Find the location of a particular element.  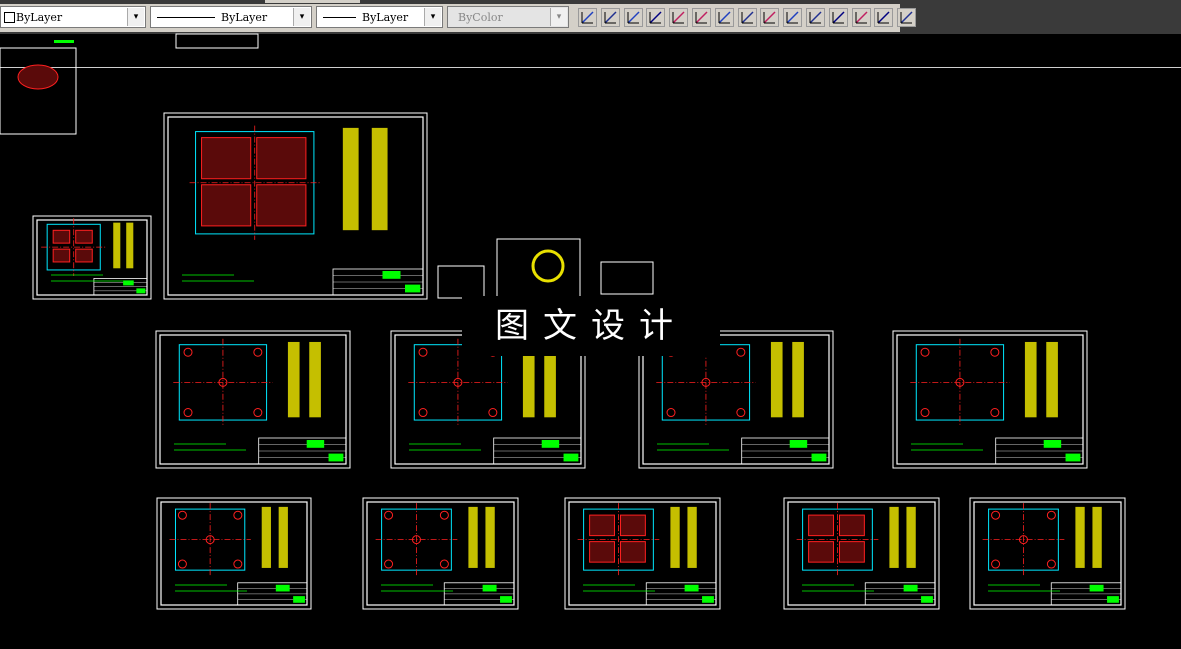

part-outline is located at coordinates (38, 77).